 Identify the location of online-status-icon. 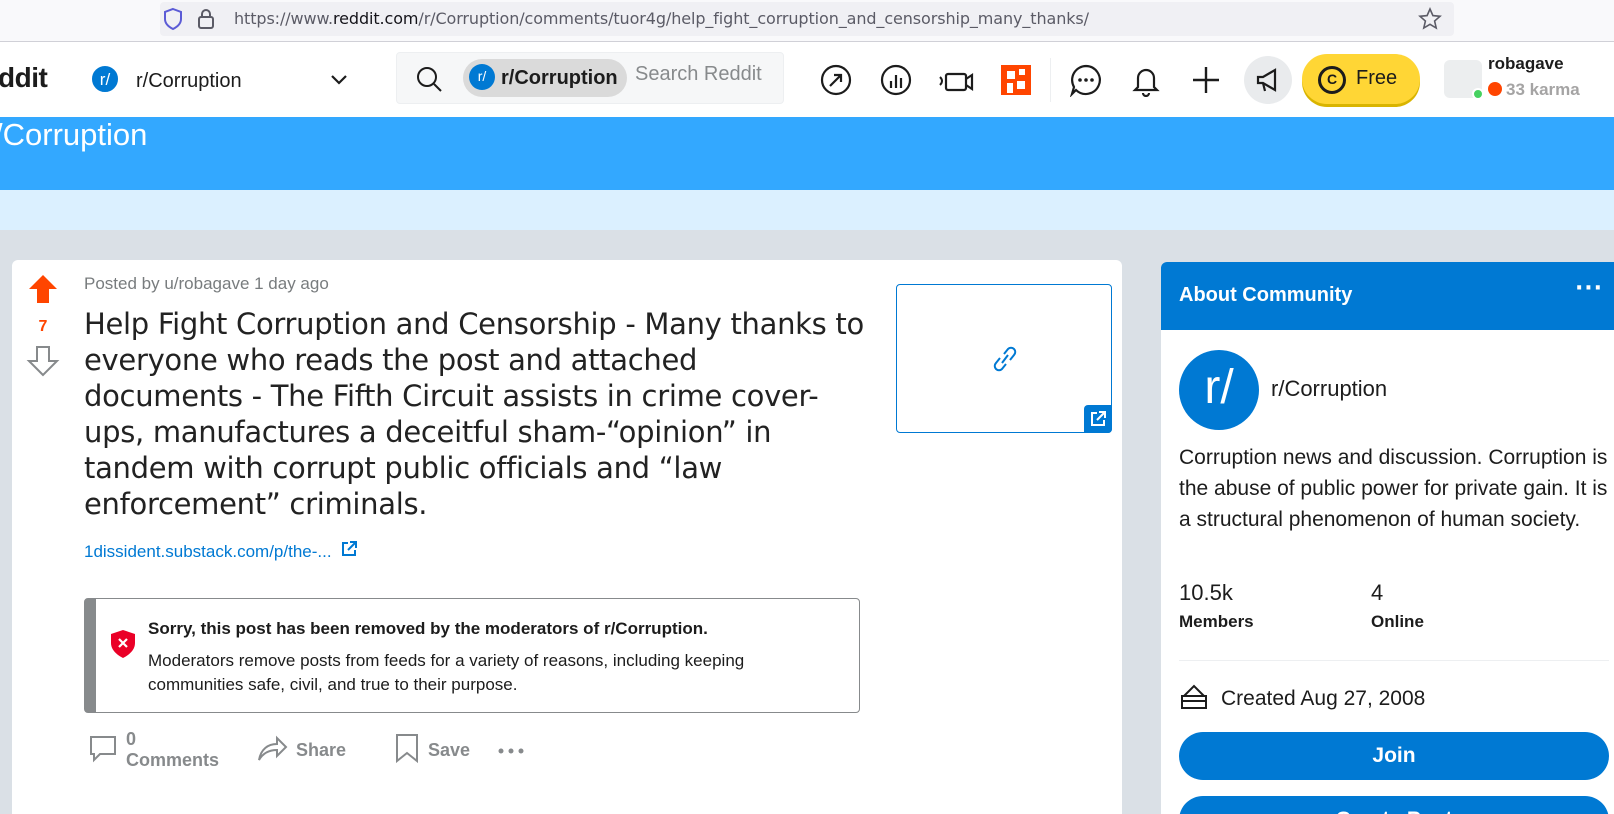
(1478, 94).